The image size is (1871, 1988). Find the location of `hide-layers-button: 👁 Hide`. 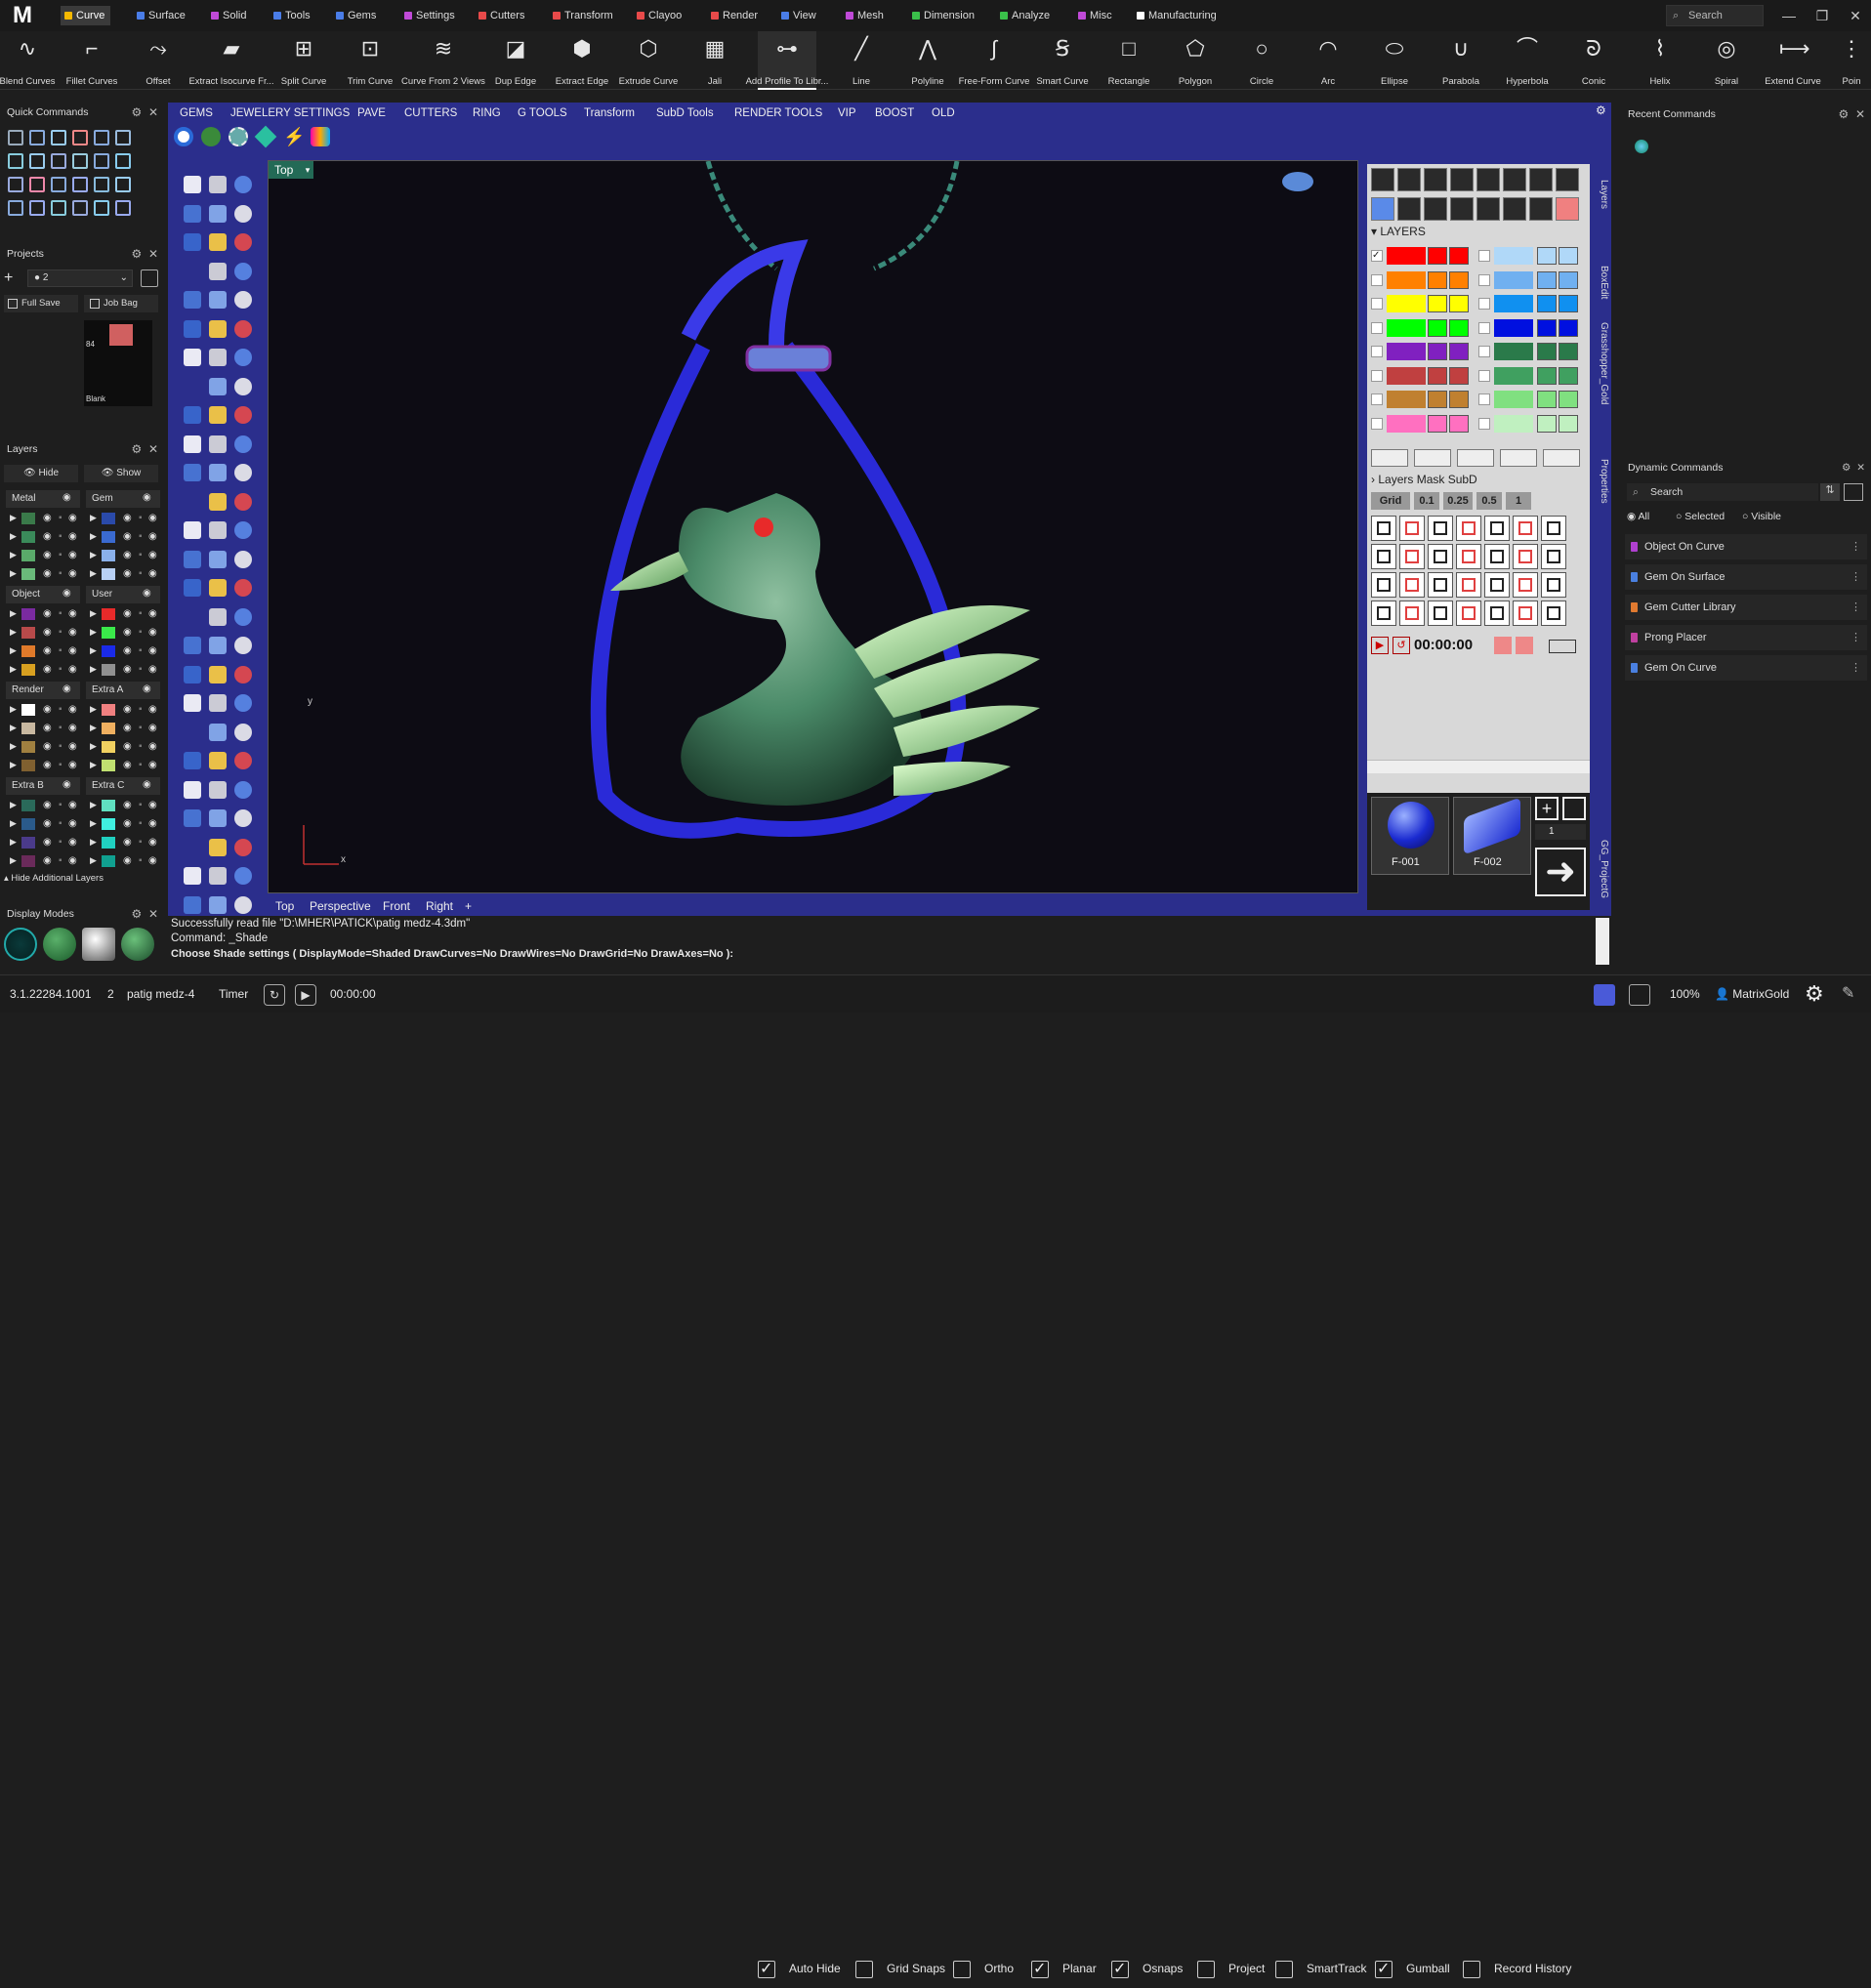

hide-layers-button: 👁 Hide is located at coordinates (41, 473).